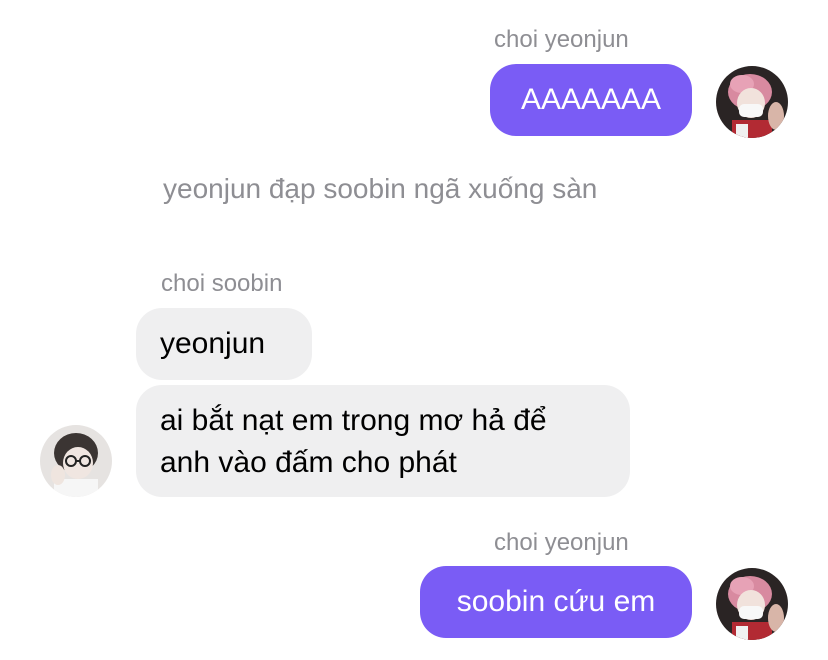  What do you see at coordinates (76, 461) in the screenshot?
I see `user-avatar-glasses-icon` at bounding box center [76, 461].